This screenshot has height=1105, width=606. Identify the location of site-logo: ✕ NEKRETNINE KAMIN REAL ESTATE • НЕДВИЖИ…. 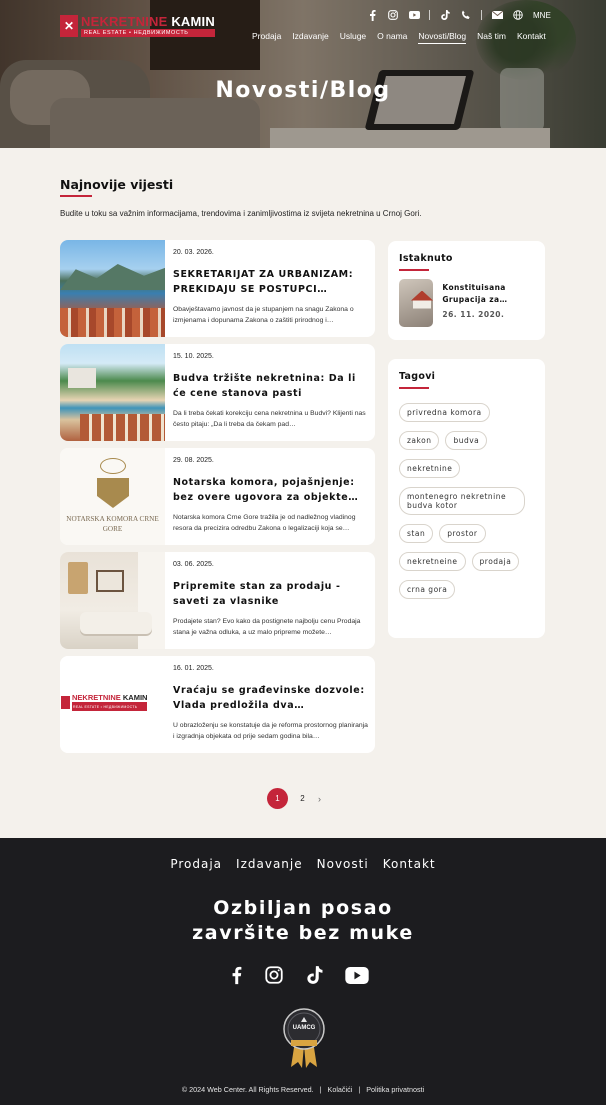
(137, 26).